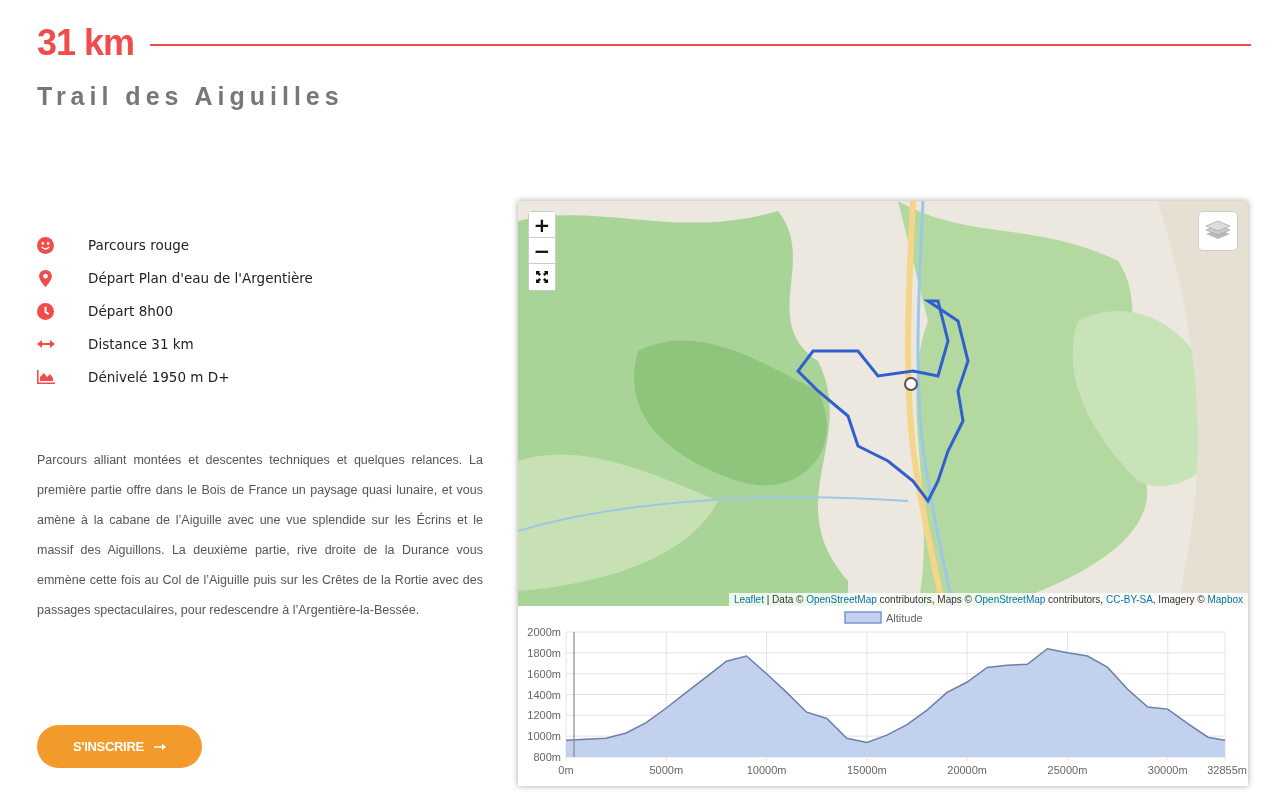  What do you see at coordinates (130, 311) in the screenshot?
I see `fact-label: Départ 8h00` at bounding box center [130, 311].